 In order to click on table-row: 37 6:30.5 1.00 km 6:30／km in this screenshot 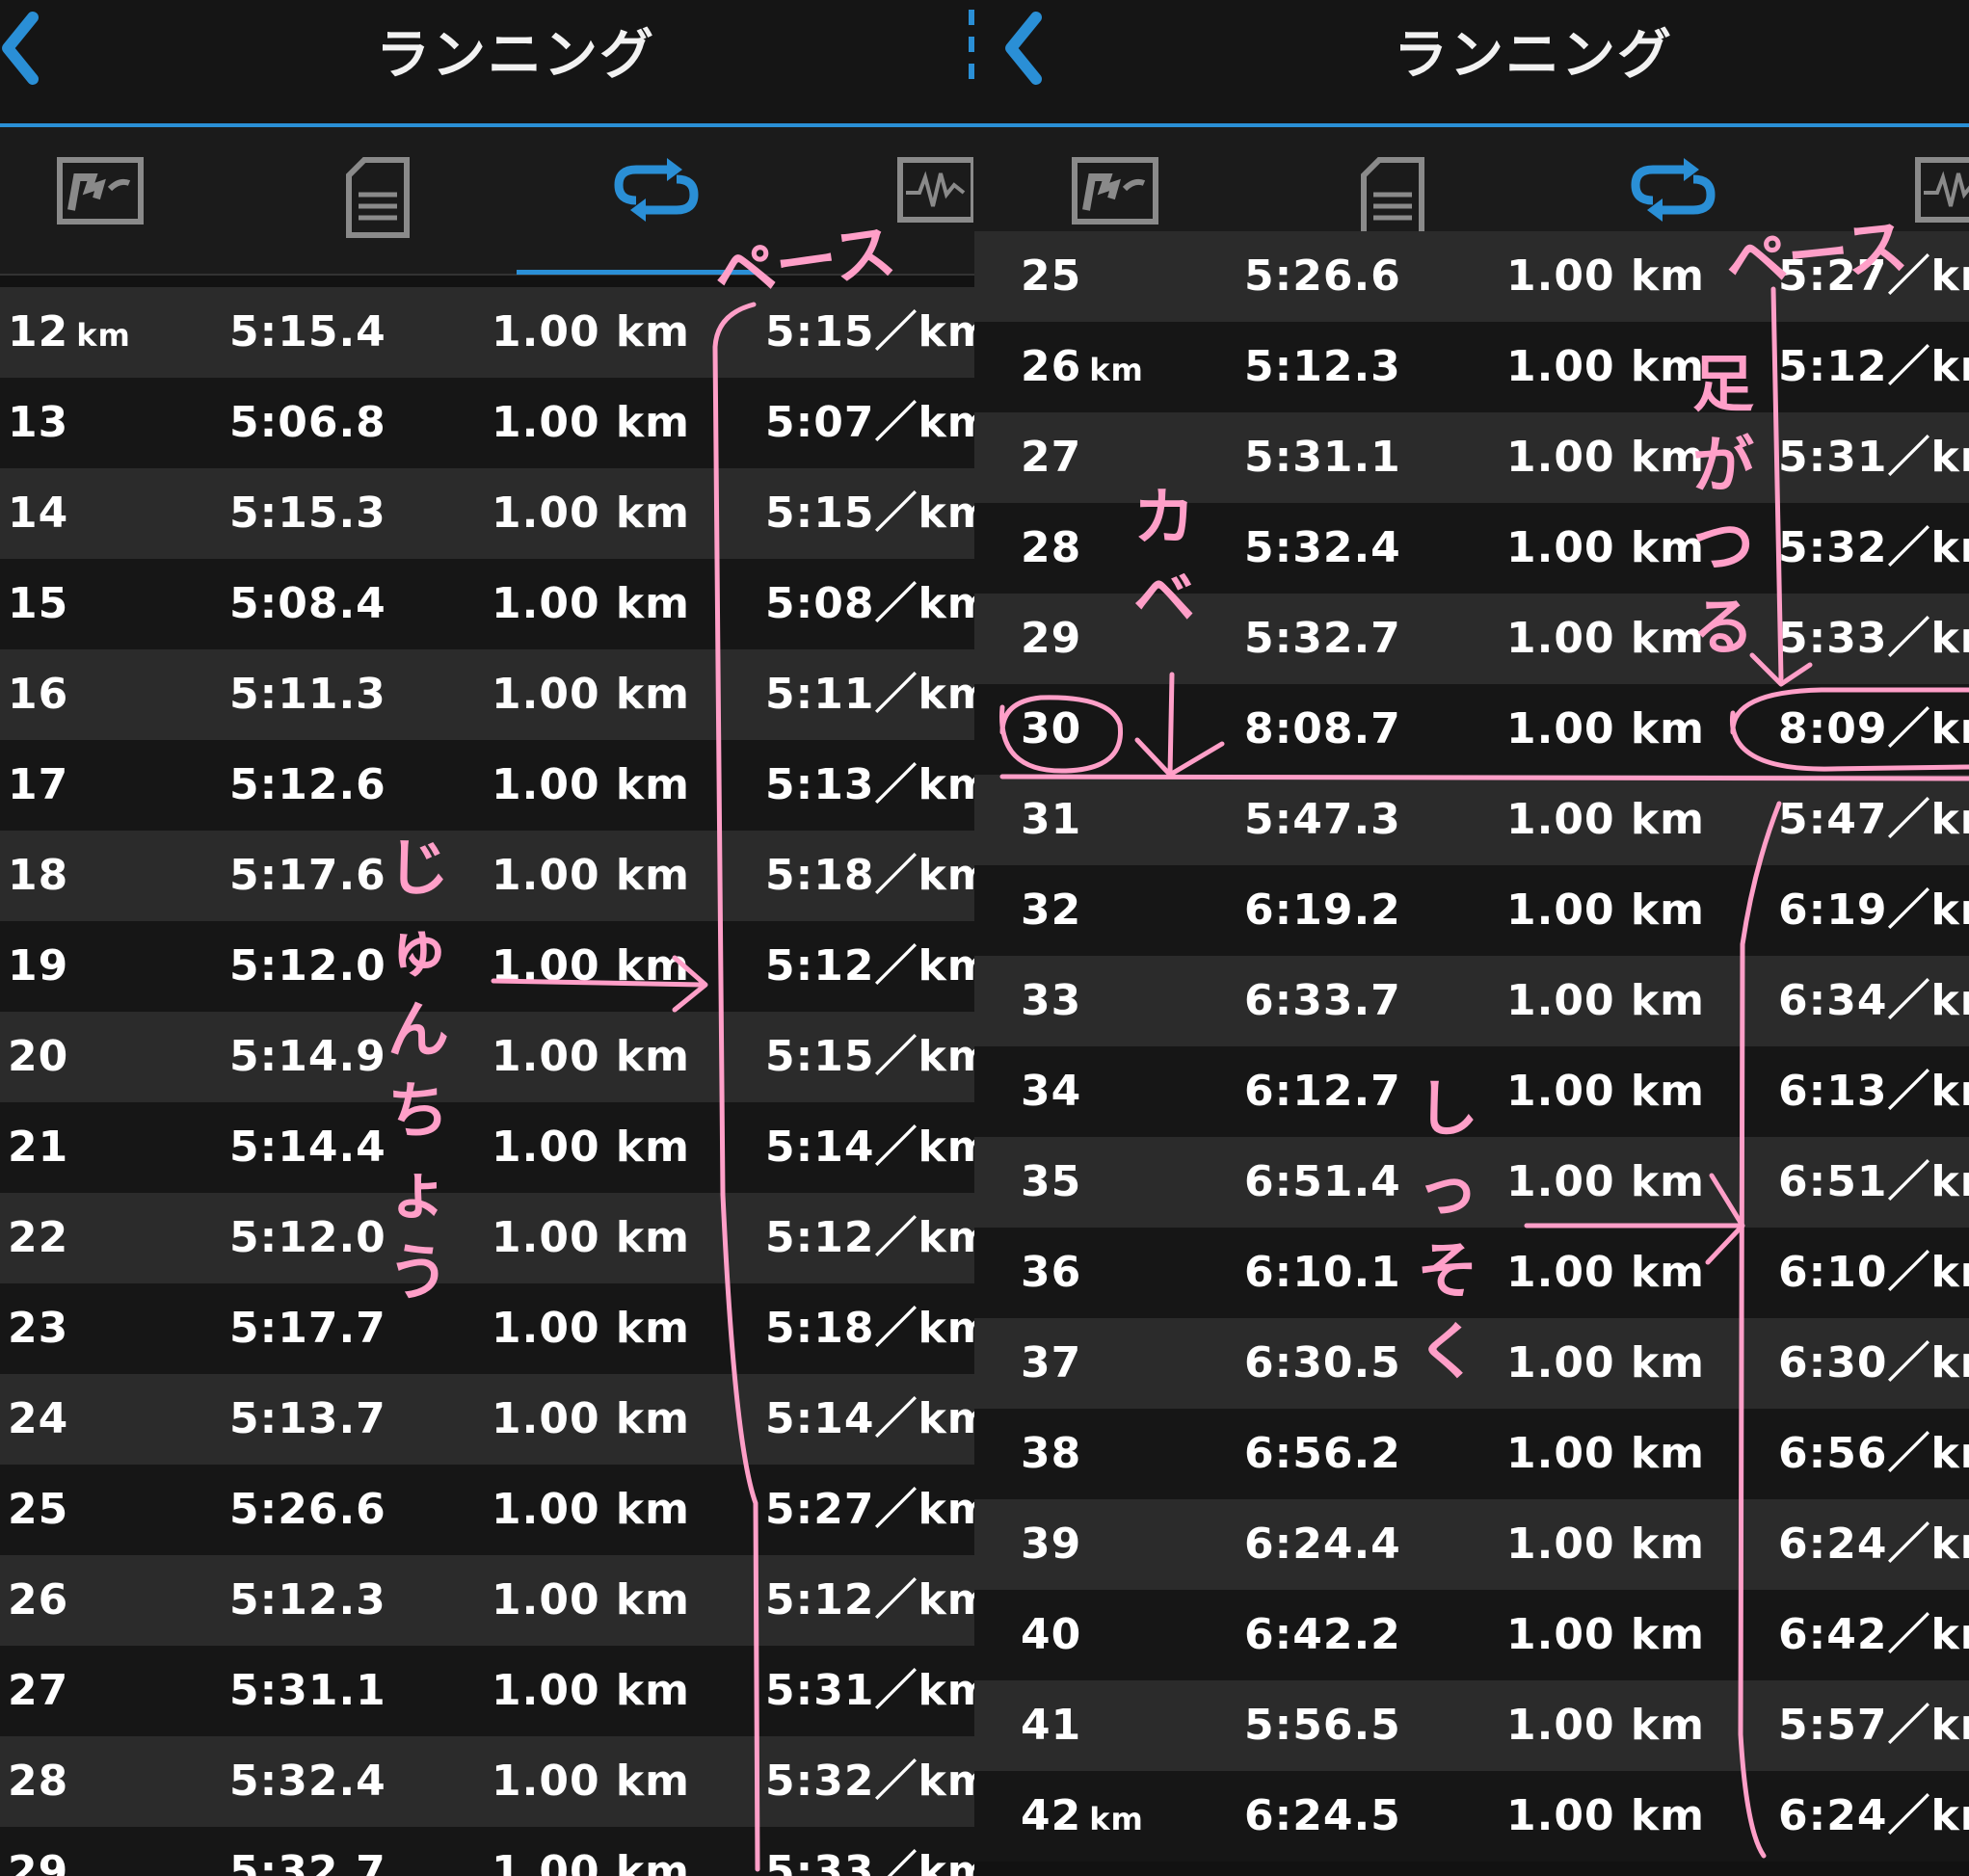, I will do `click(1471, 1363)`.